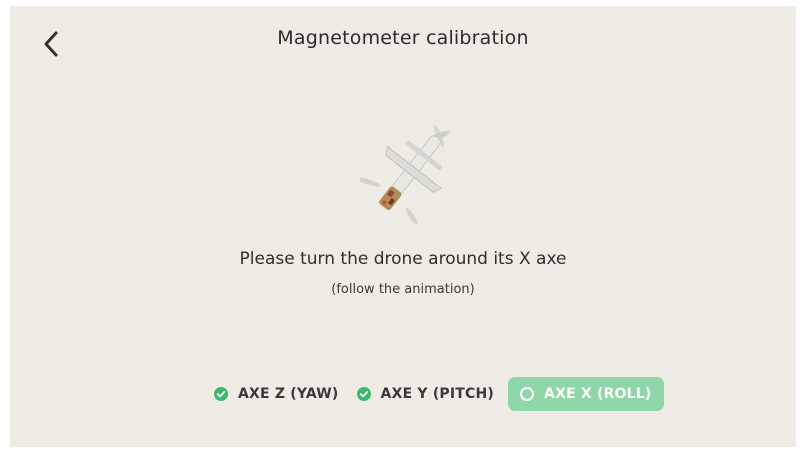  I want to click on empty-circle-icon, so click(527, 394).